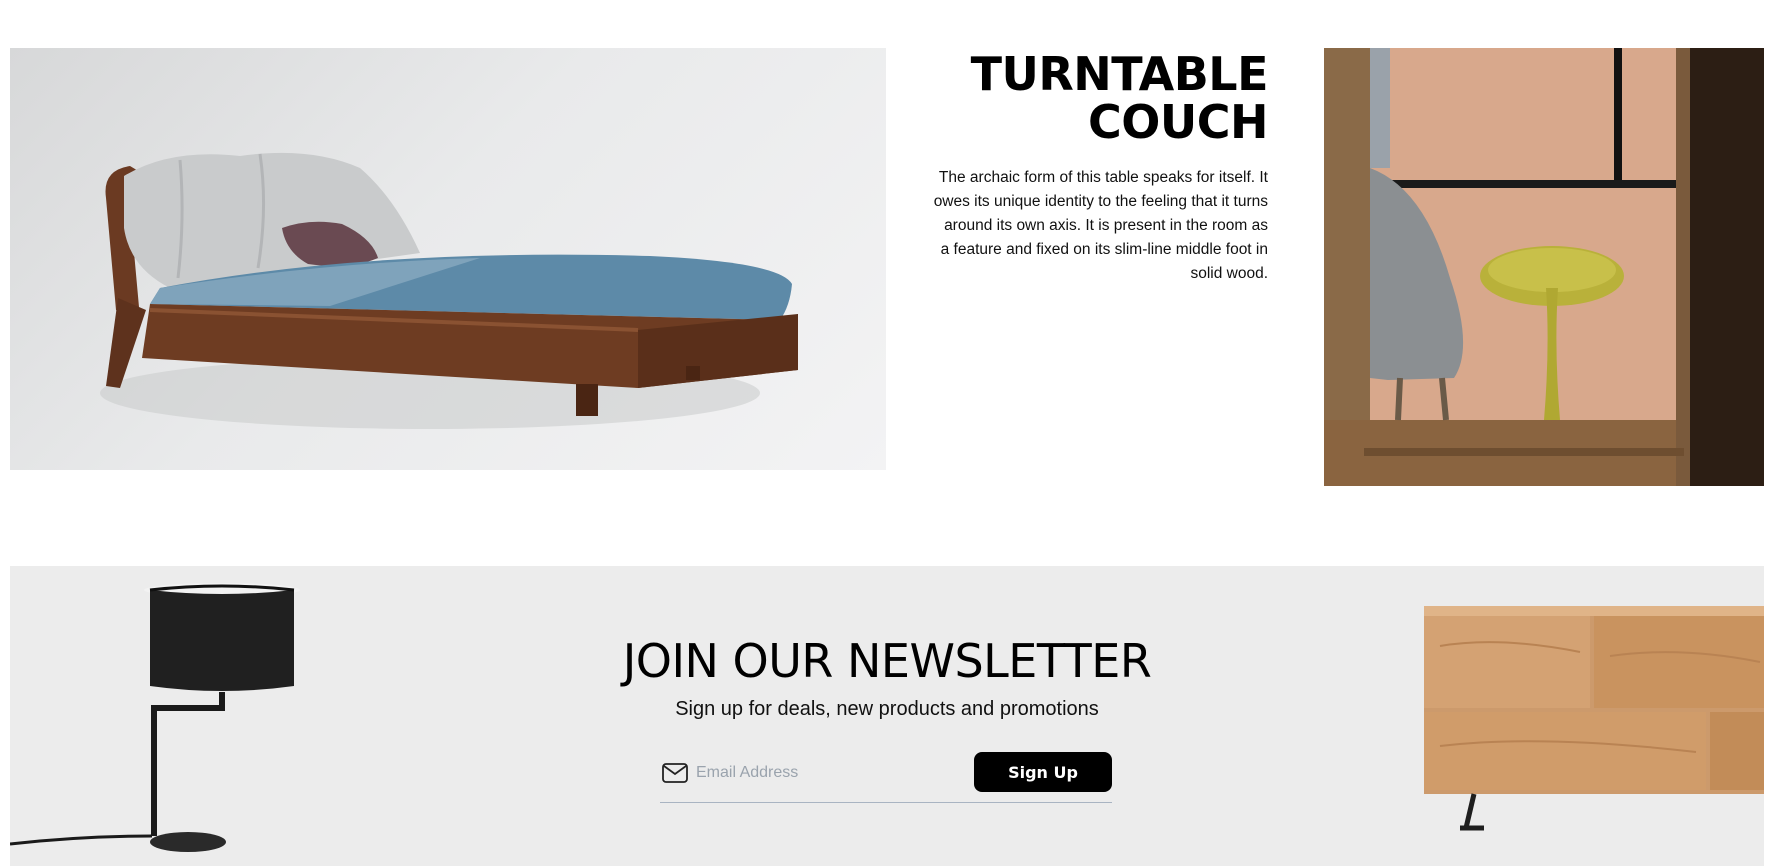 The width and height of the screenshot is (1780, 866). I want to click on product-title: TURNTABLE COUCH, so click(1119, 98).